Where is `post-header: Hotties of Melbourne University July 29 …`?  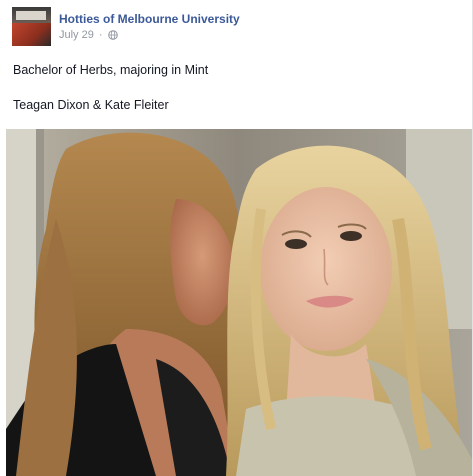 post-header: Hotties of Melbourne University July 29 … is located at coordinates (236, 27).